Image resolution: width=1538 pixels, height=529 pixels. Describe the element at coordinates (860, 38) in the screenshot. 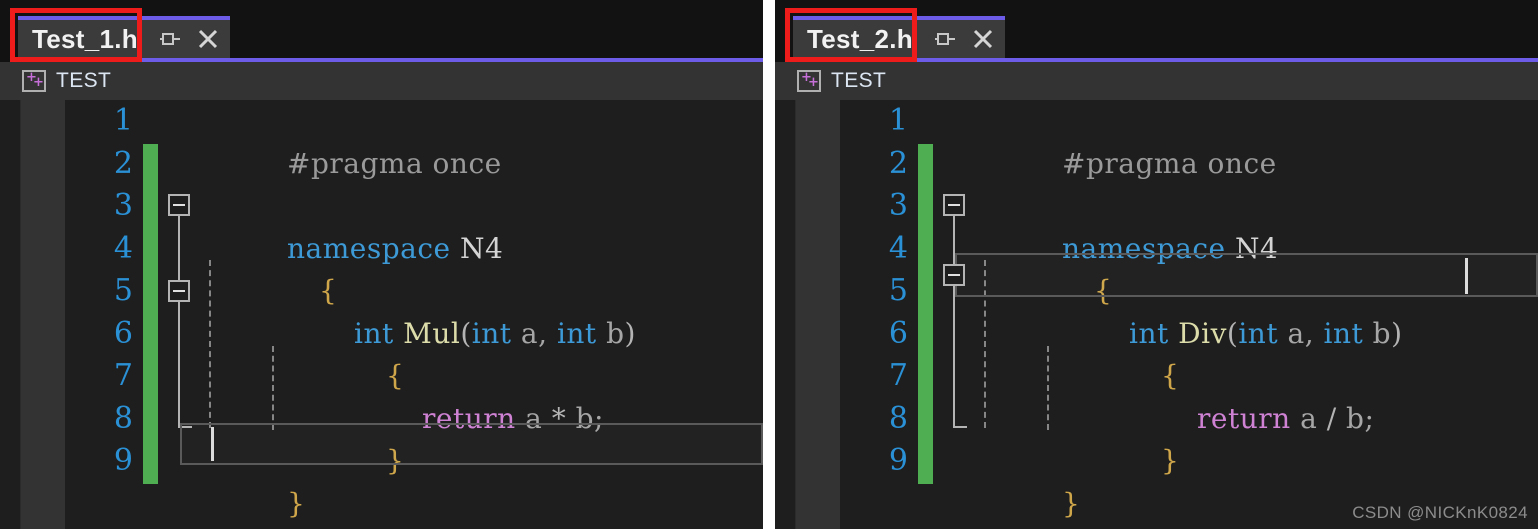

I see `tab-title: Test_2.h` at that location.